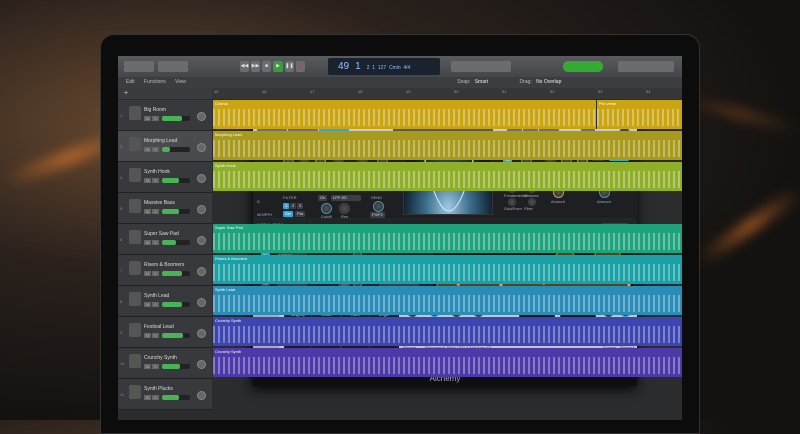 The height and width of the screenshot is (434, 800). Describe the element at coordinates (377, 215) in the screenshot. I see `send-select: FX/F2` at that location.